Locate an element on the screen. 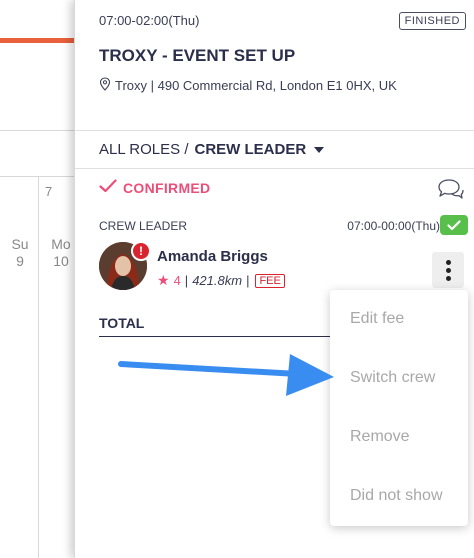 This screenshot has height=558, width=474. day-date: 10 is located at coordinates (61, 261).